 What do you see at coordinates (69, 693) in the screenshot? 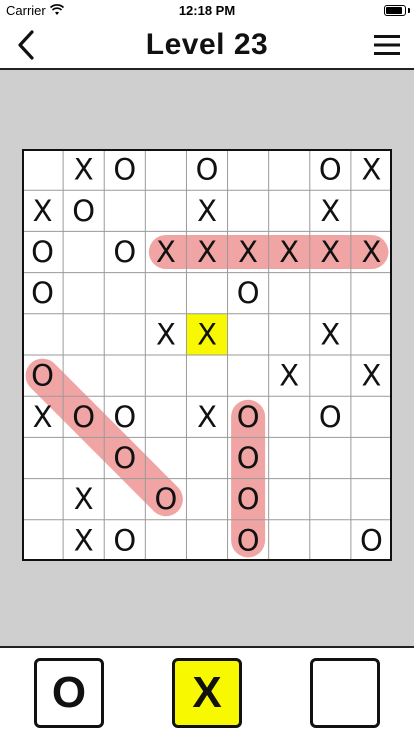
I see `piece-button-o: O` at bounding box center [69, 693].